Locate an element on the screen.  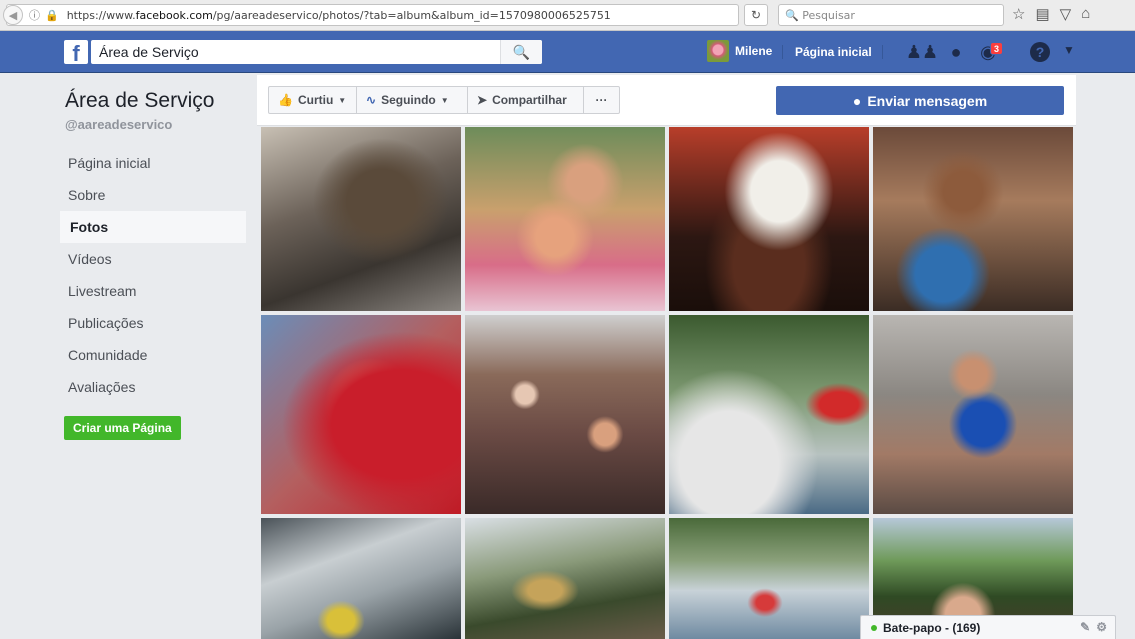
more-options-button: ··· is located at coordinates (601, 100).